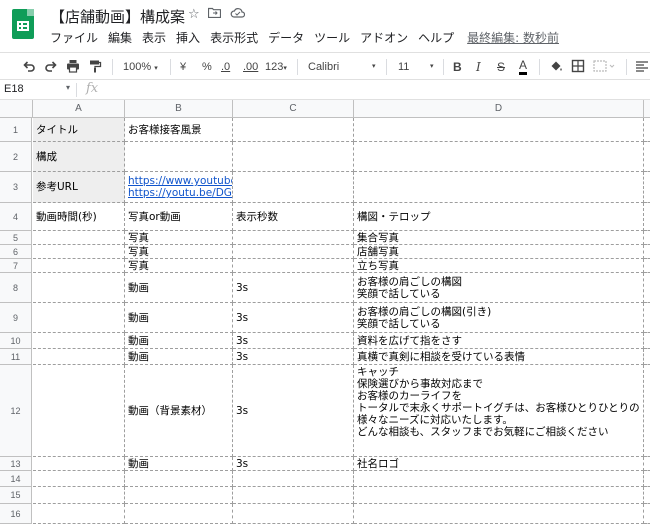 The image size is (650, 524). I want to click on cell-c1, so click(293, 130).